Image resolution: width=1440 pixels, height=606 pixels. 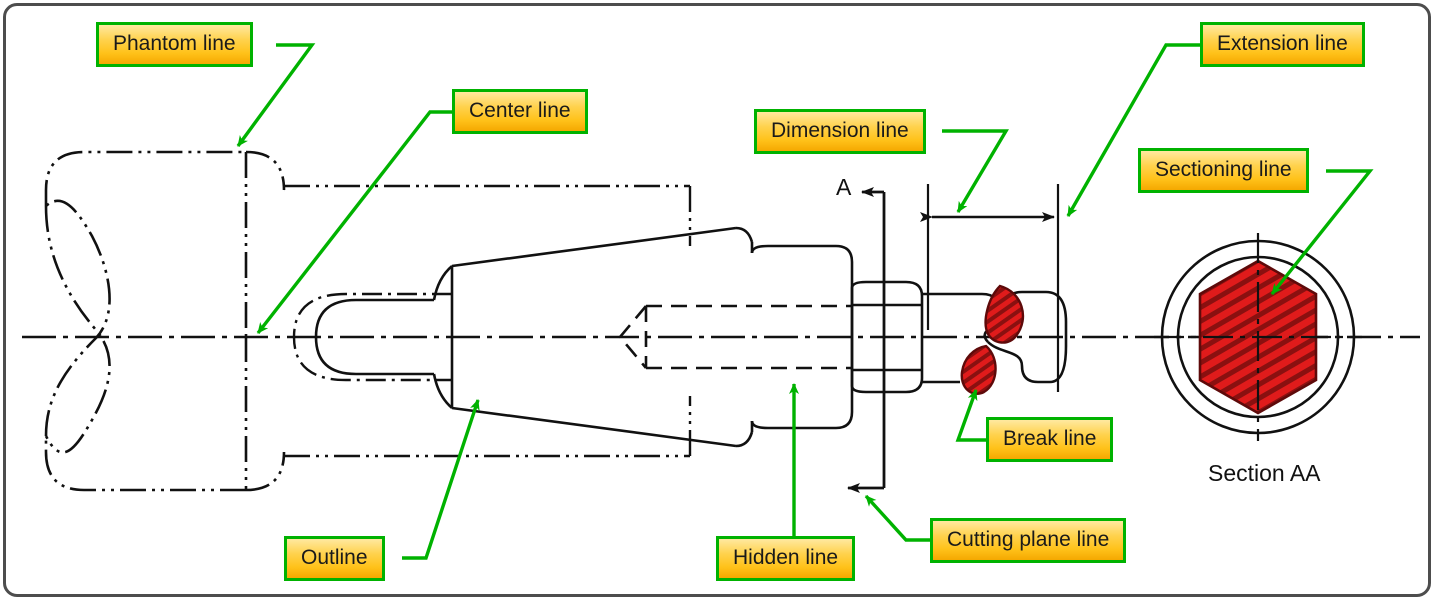 I want to click on label-center-line: Center line, so click(x=520, y=111).